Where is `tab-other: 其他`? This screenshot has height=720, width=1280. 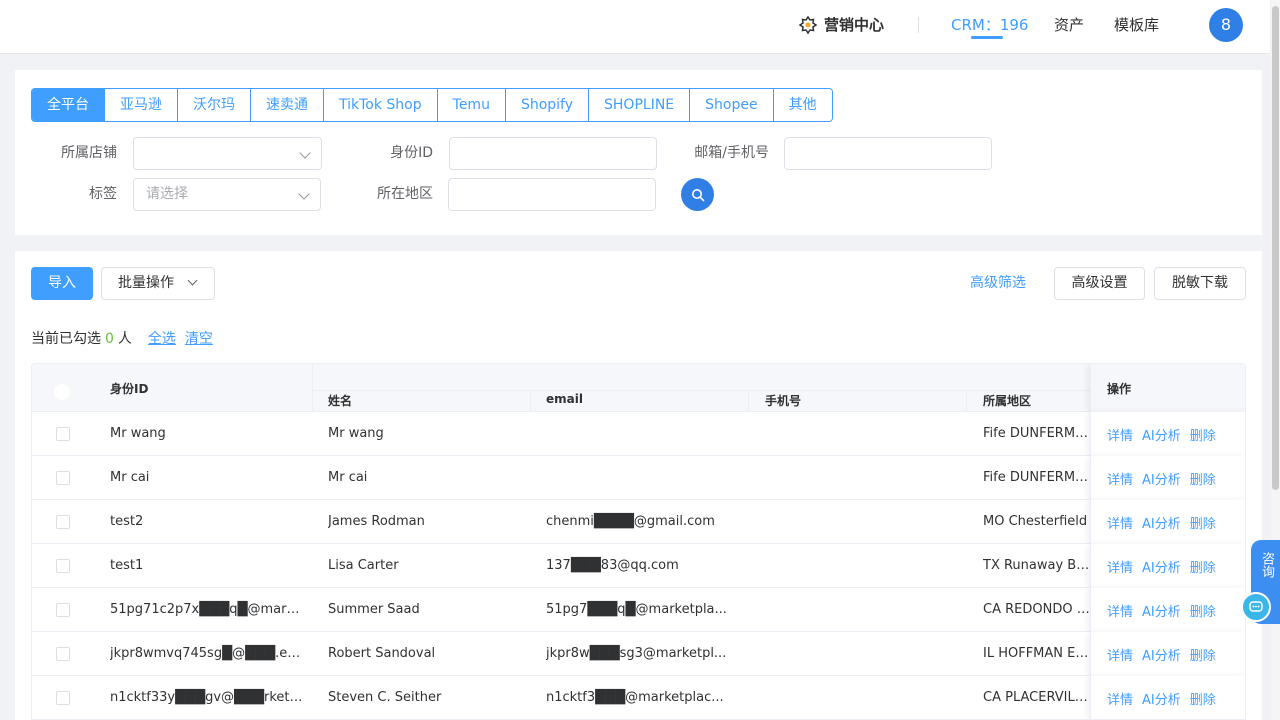 tab-other: 其他 is located at coordinates (802, 105).